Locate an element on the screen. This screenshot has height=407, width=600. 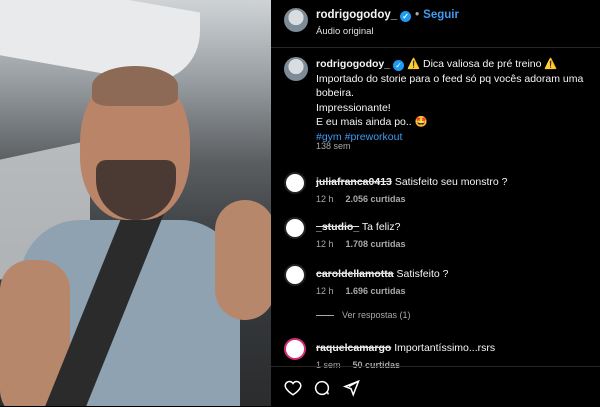
audio-link: Áudio original is located at coordinates (345, 31).